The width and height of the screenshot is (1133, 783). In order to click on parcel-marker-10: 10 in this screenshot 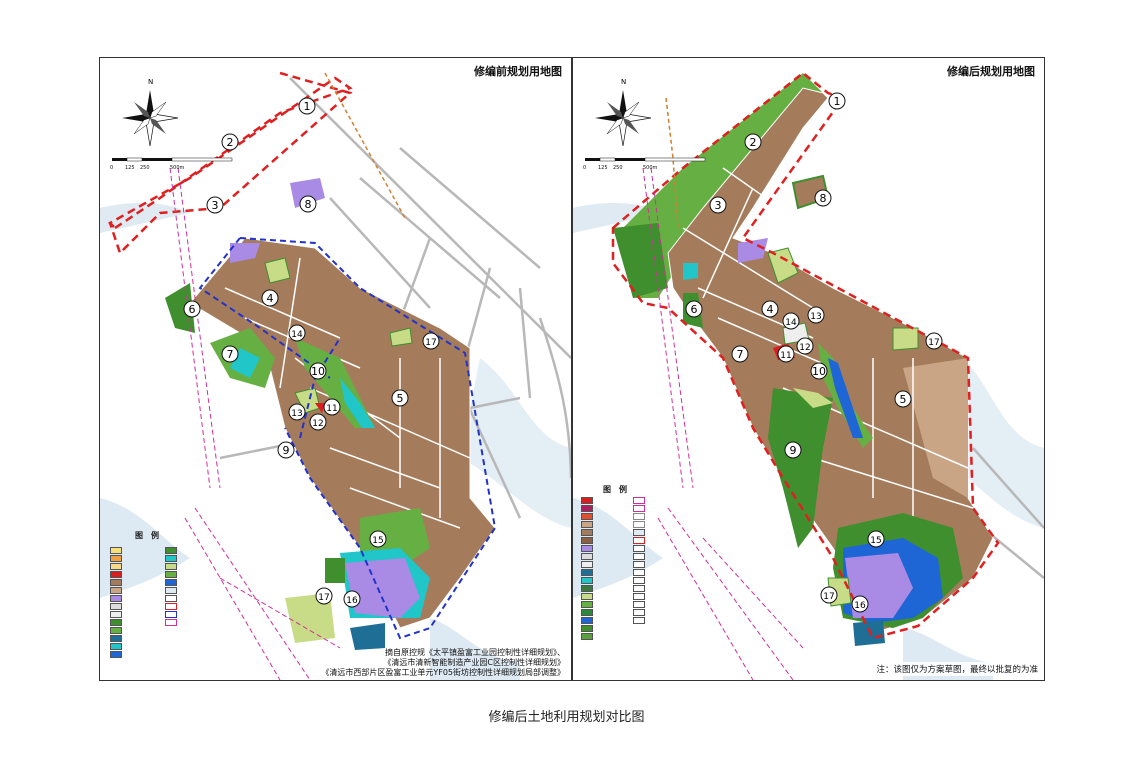, I will do `click(819, 371)`.